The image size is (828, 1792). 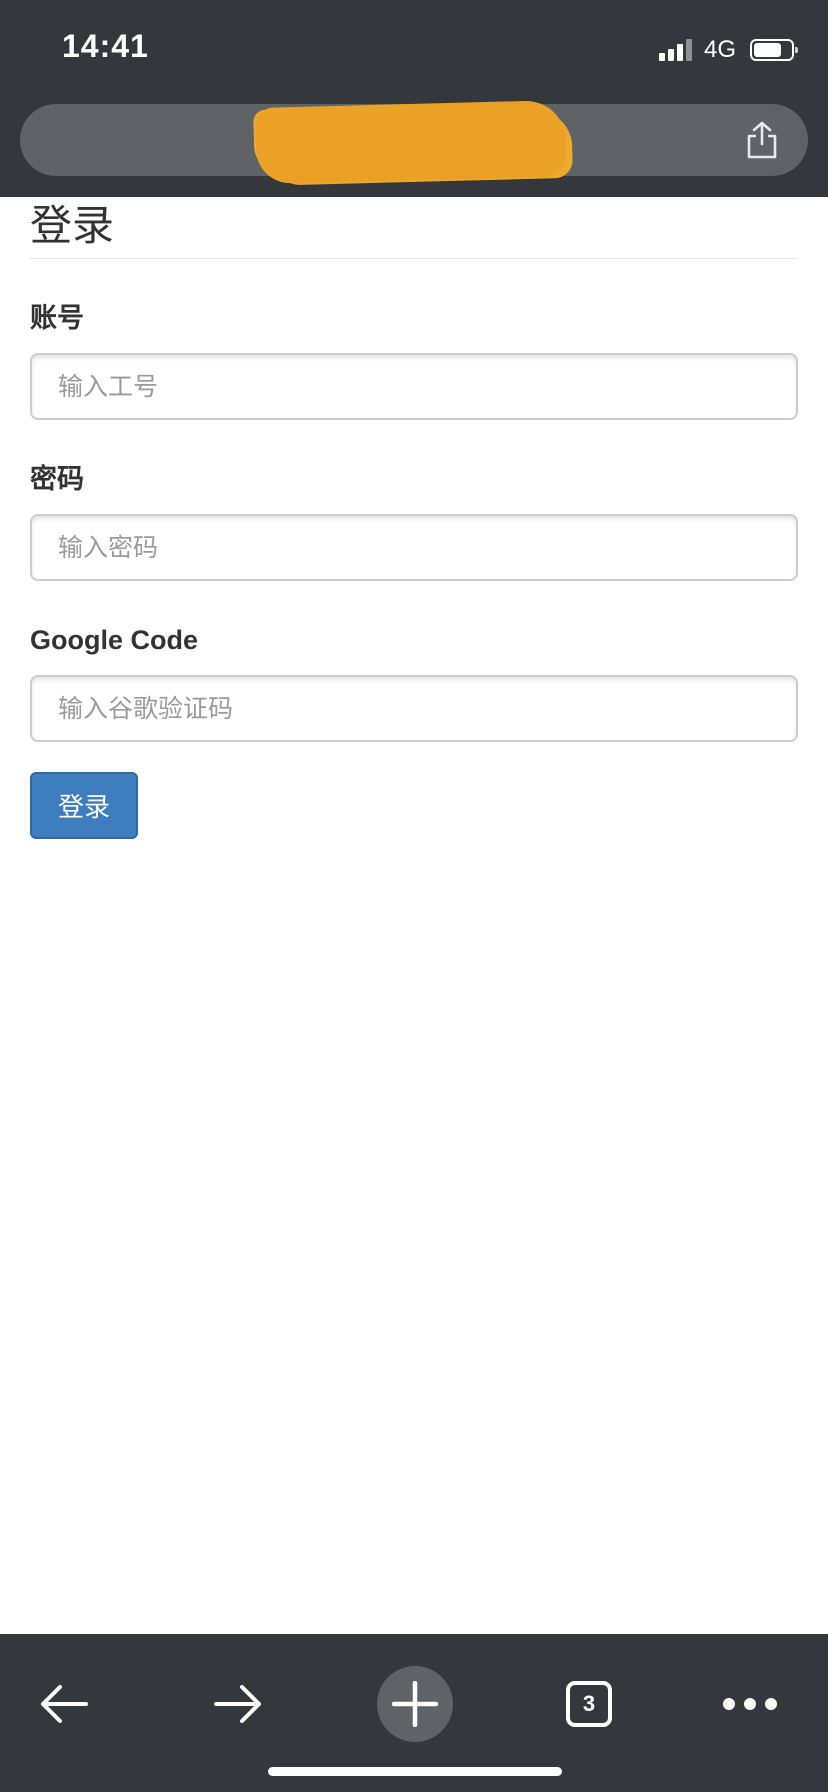 I want to click on new-tab-button, so click(x=415, y=1704).